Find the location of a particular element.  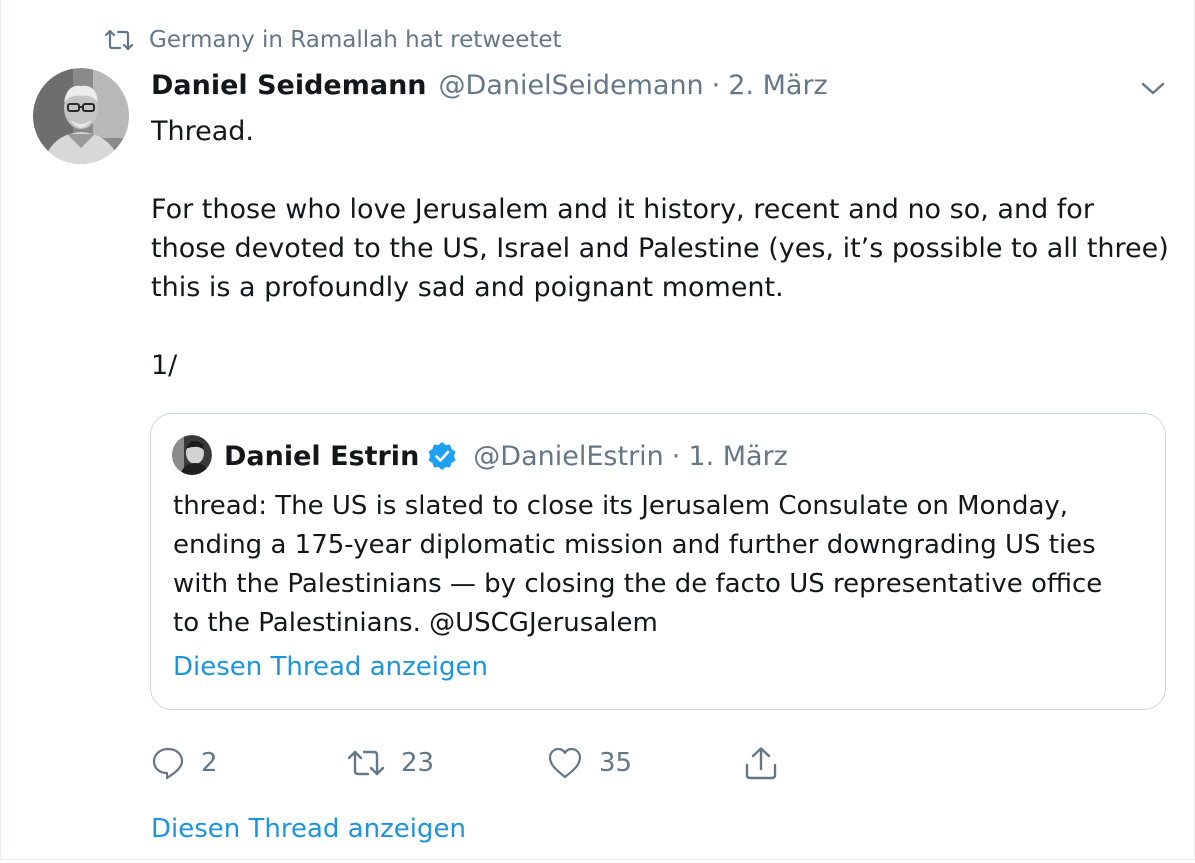

quoted-author-handle: @DanielEstrin is located at coordinates (568, 456).